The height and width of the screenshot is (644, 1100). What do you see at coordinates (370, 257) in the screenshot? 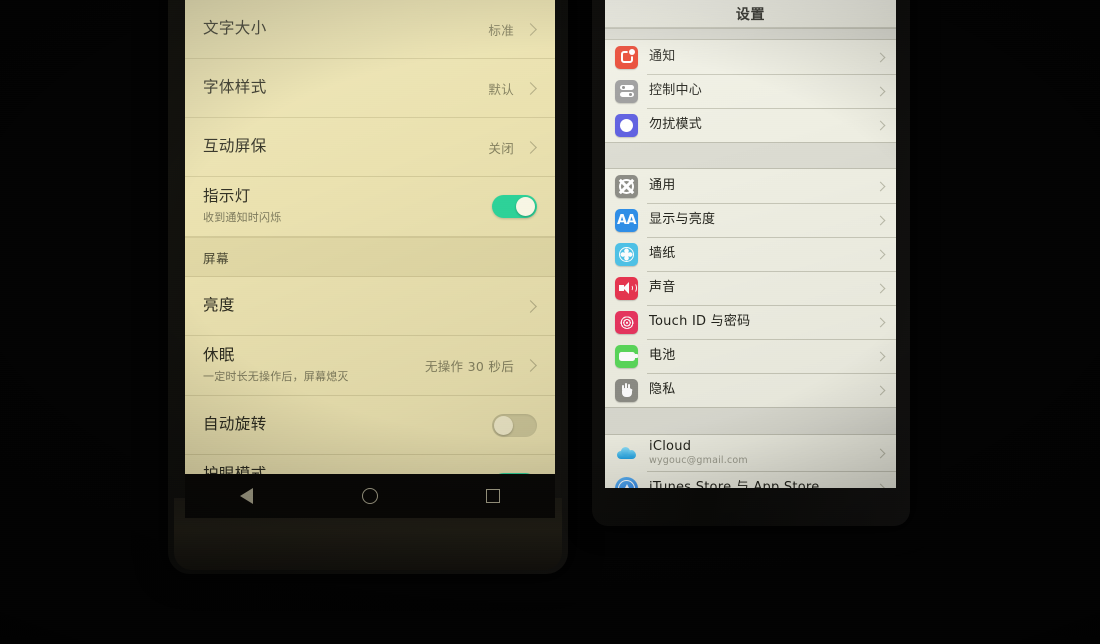
I see `android-section-header-display: 屏幕` at bounding box center [370, 257].